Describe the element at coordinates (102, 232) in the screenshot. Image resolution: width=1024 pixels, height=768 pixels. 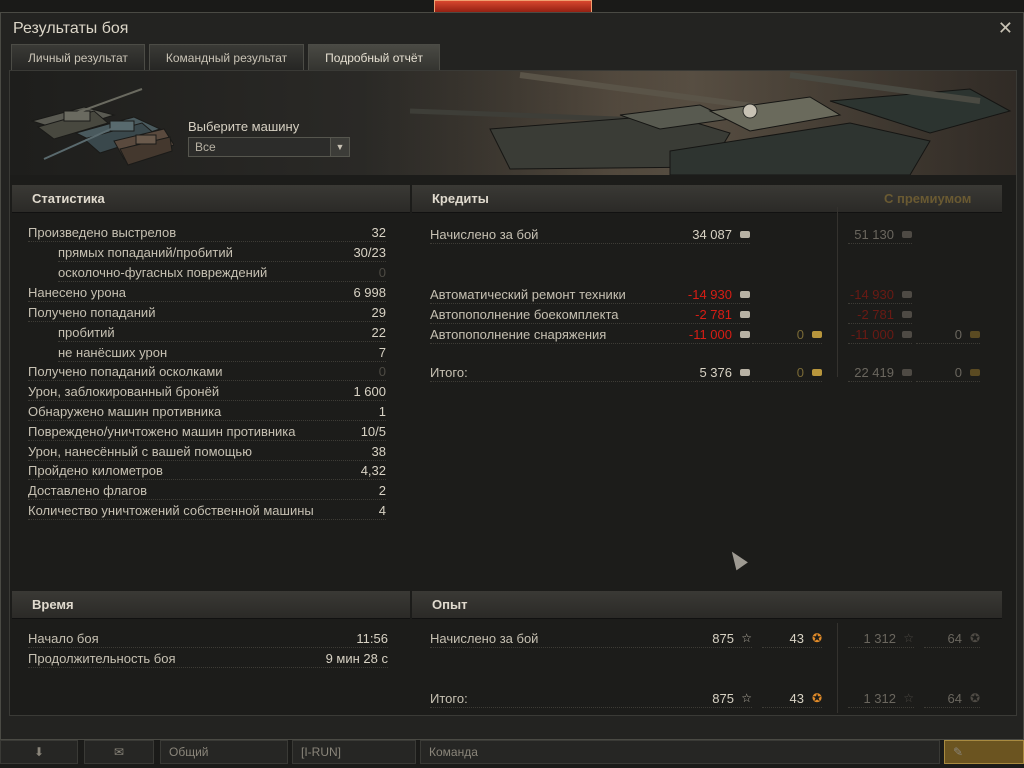
I see `stat-label: Произведено выстрелов` at that location.